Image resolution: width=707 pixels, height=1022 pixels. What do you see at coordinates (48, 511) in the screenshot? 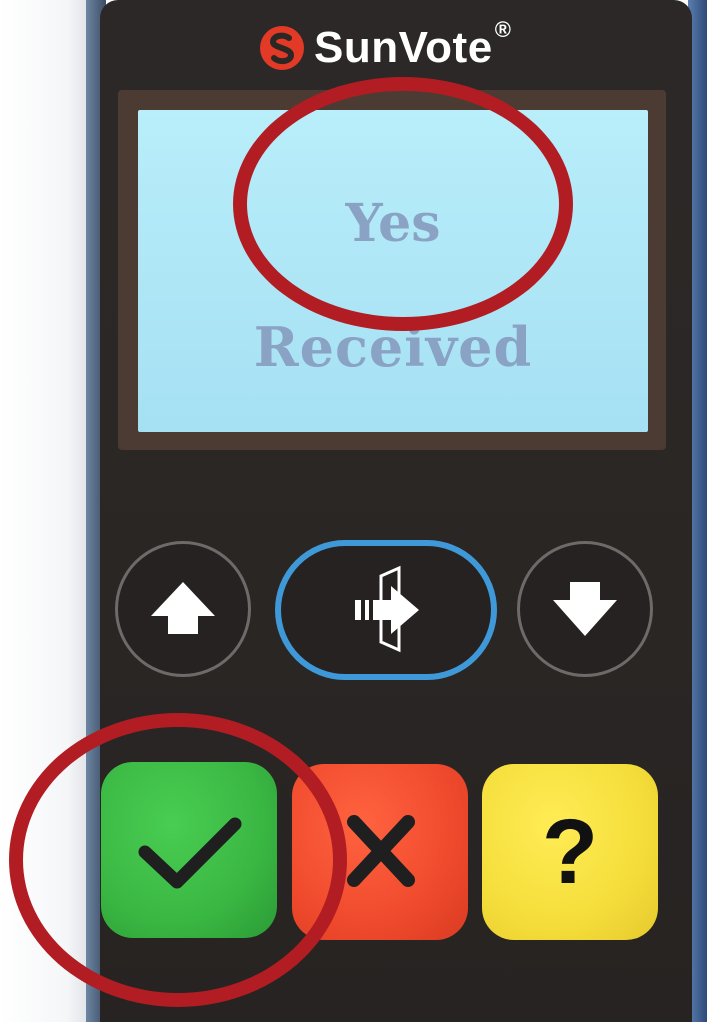
I see `background-left` at bounding box center [48, 511].